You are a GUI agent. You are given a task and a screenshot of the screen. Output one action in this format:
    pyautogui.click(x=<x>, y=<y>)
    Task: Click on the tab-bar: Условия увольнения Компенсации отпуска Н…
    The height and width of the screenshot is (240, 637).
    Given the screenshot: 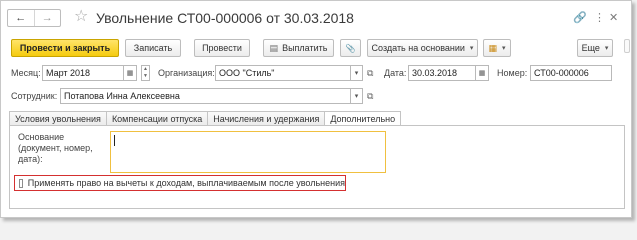 What is the action you would take?
    pyautogui.click(x=205, y=118)
    